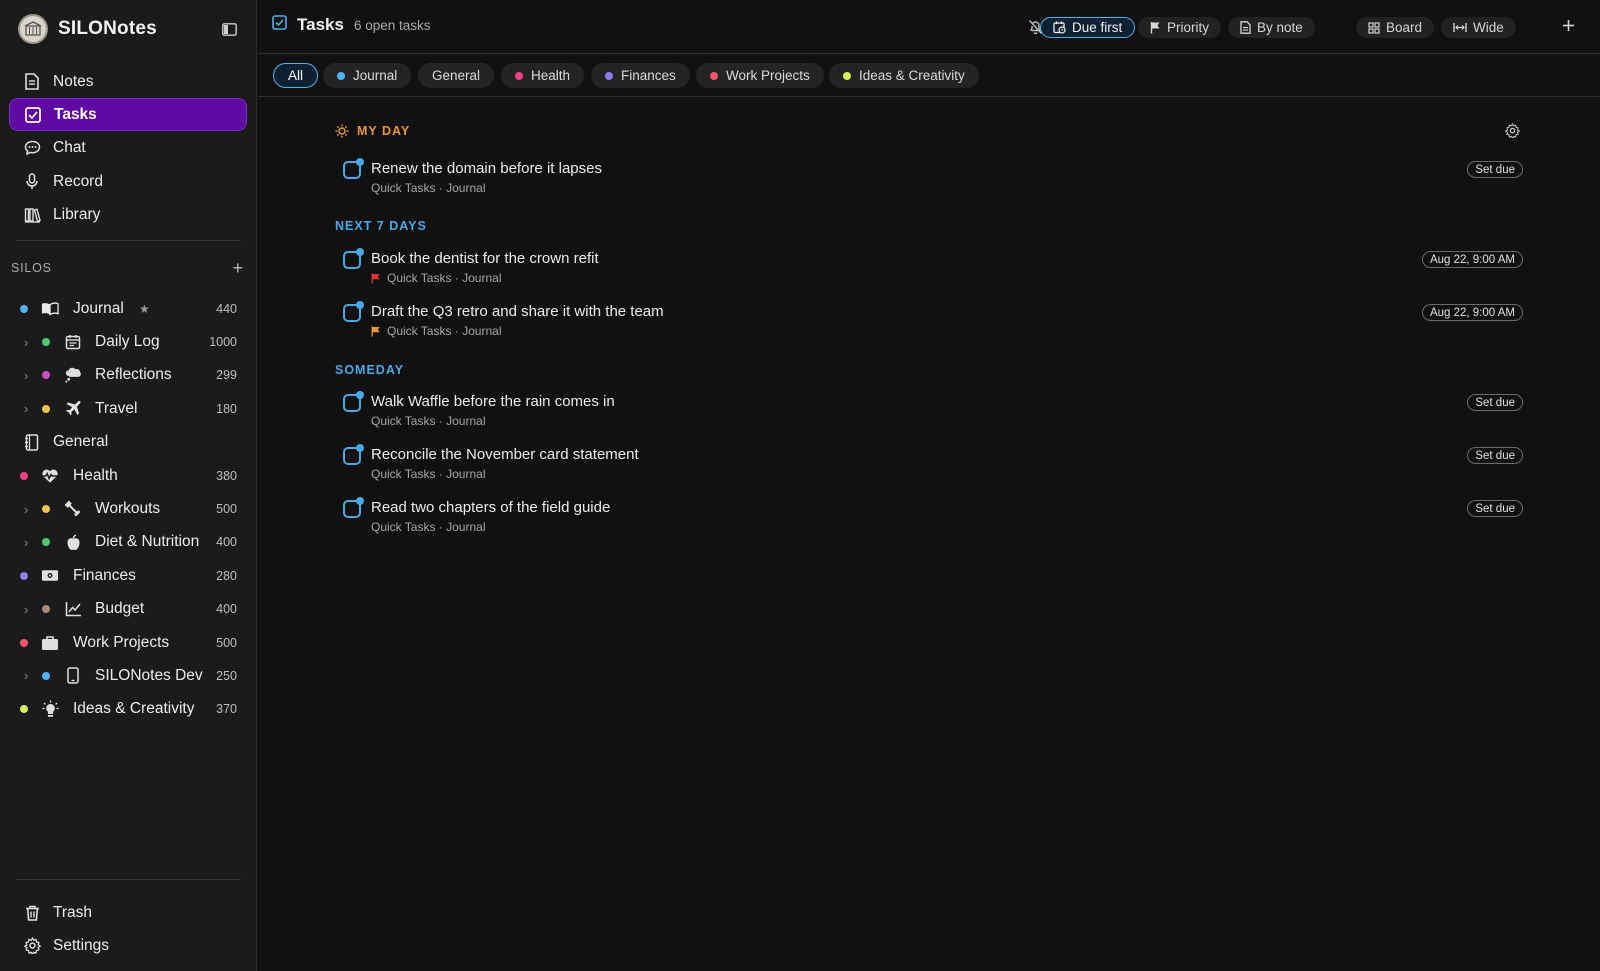  Describe the element at coordinates (904, 75) in the screenshot. I see `filter-chip-ideas-and-creativity: Ideas & Creativity` at that location.